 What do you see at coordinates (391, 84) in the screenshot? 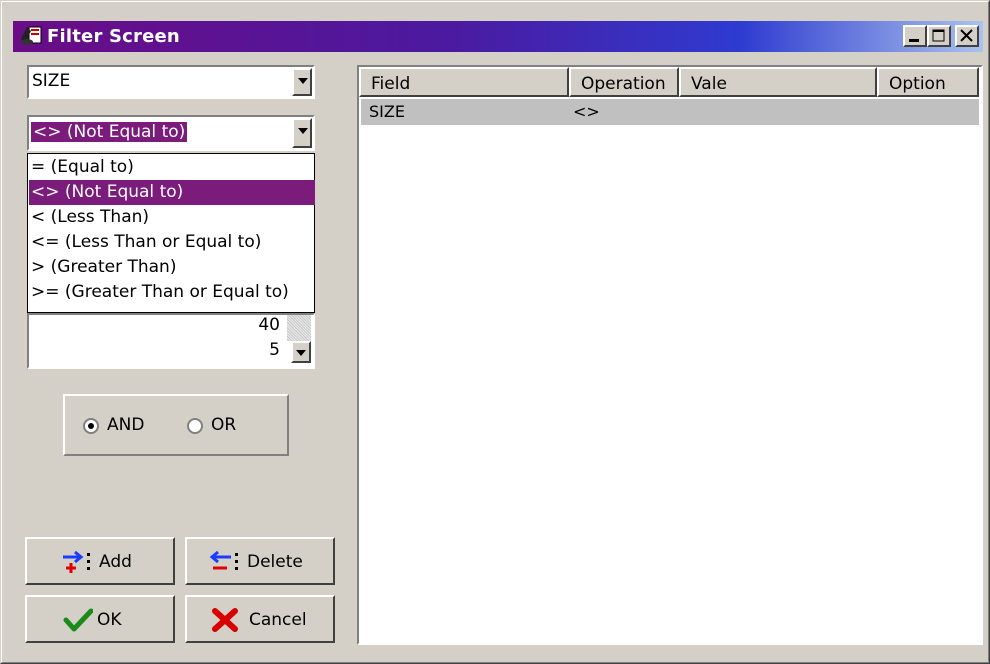
I see `column-header-label: Field` at bounding box center [391, 84].